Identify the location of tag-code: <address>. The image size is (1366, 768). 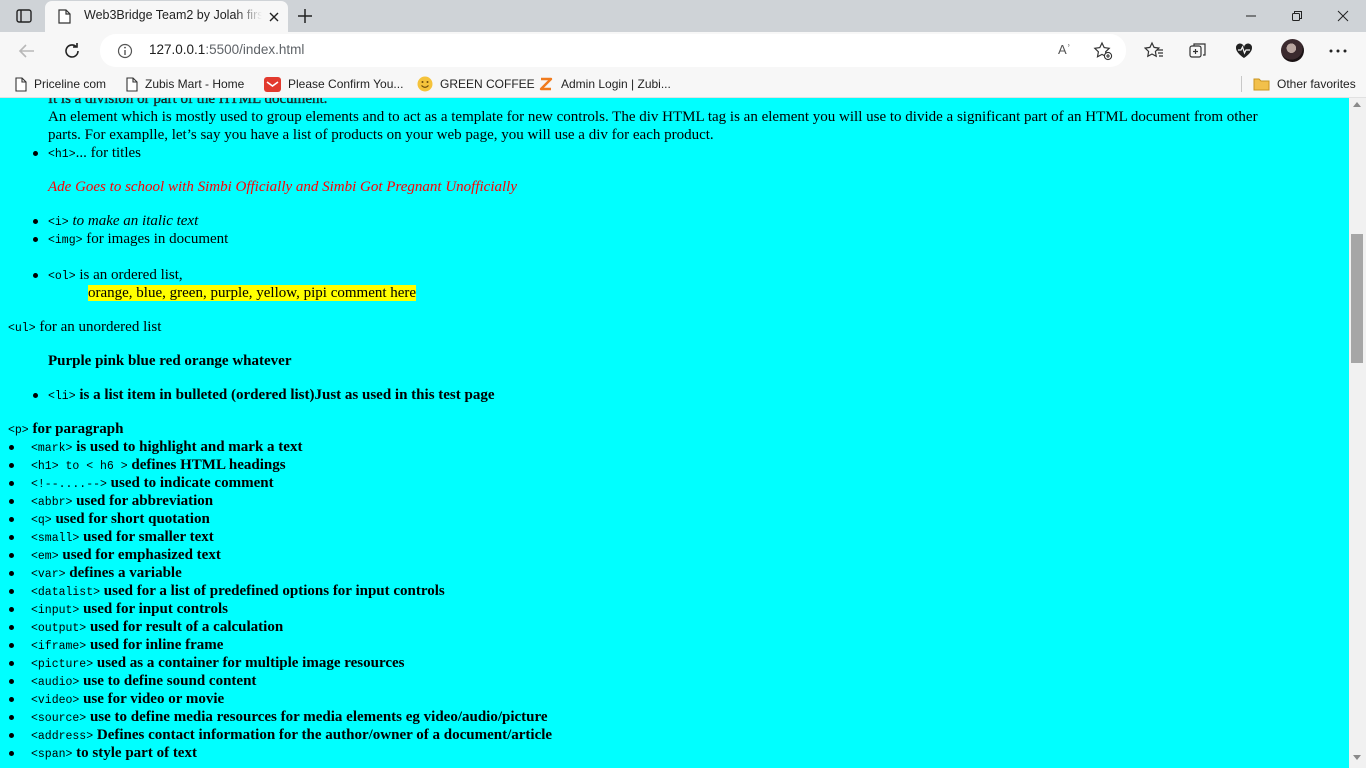
(62, 736).